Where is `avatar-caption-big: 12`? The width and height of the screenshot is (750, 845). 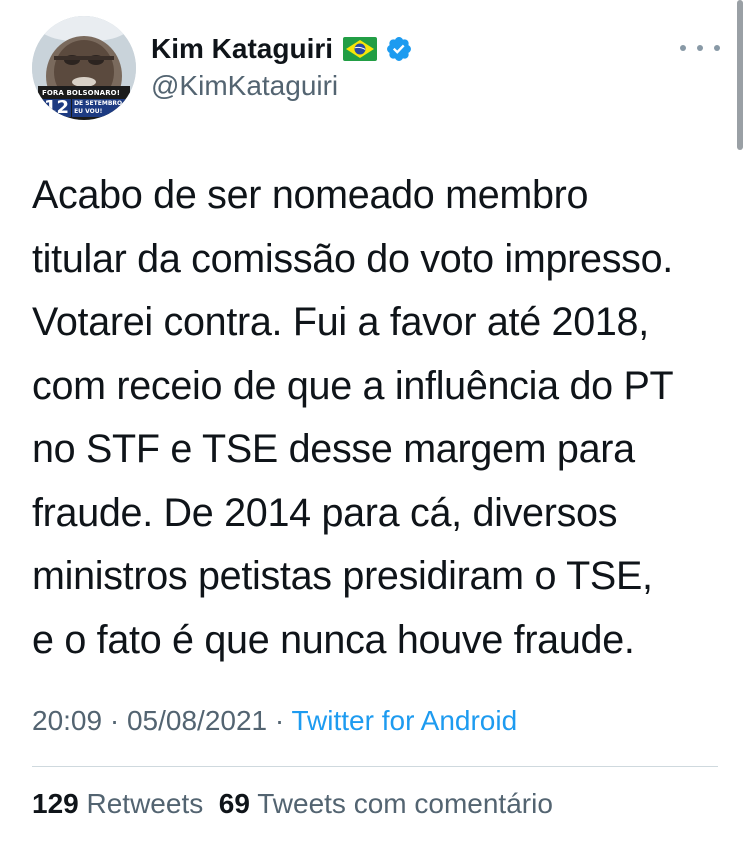
avatar-caption-big: 12 is located at coordinates (57, 107).